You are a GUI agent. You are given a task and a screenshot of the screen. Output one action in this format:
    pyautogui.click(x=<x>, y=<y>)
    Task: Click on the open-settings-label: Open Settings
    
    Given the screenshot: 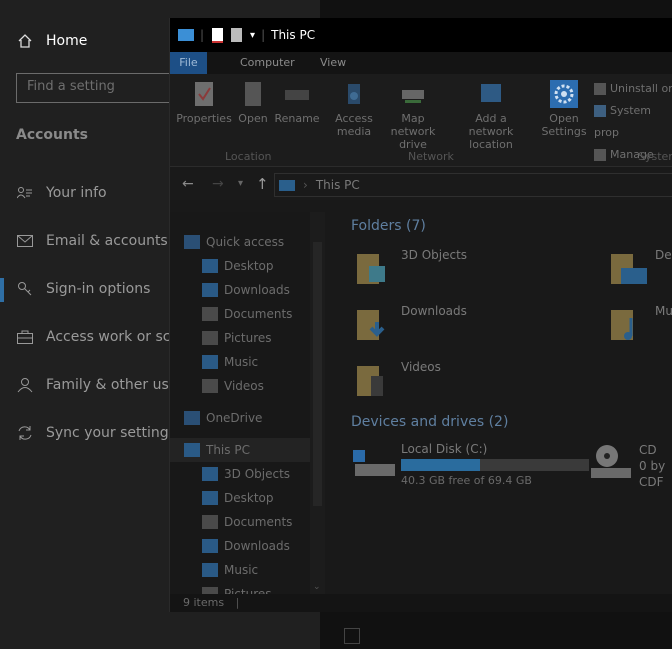 What is the action you would take?
    pyautogui.click(x=564, y=125)
    